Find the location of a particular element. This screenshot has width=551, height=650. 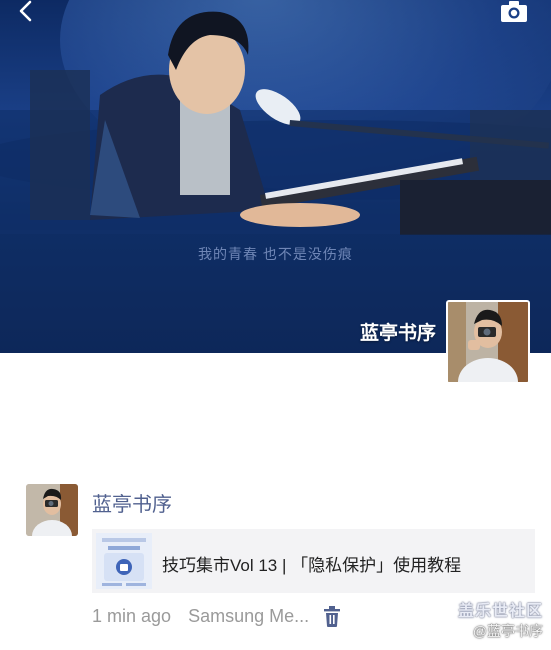

link-thumbnail is located at coordinates (124, 561).